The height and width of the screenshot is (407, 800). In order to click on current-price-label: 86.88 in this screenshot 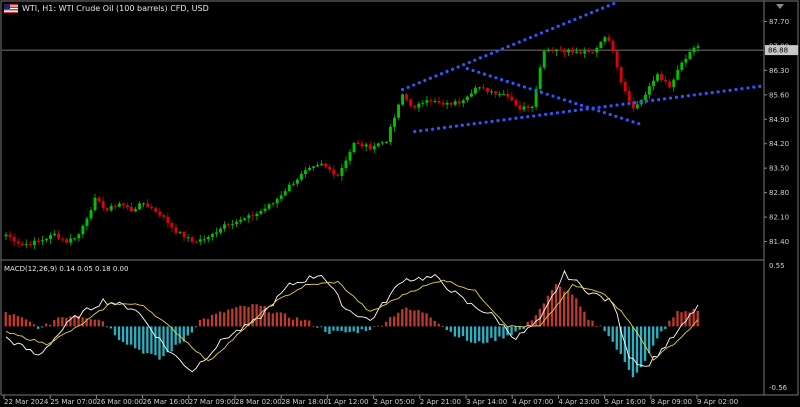, I will do `click(778, 51)`.